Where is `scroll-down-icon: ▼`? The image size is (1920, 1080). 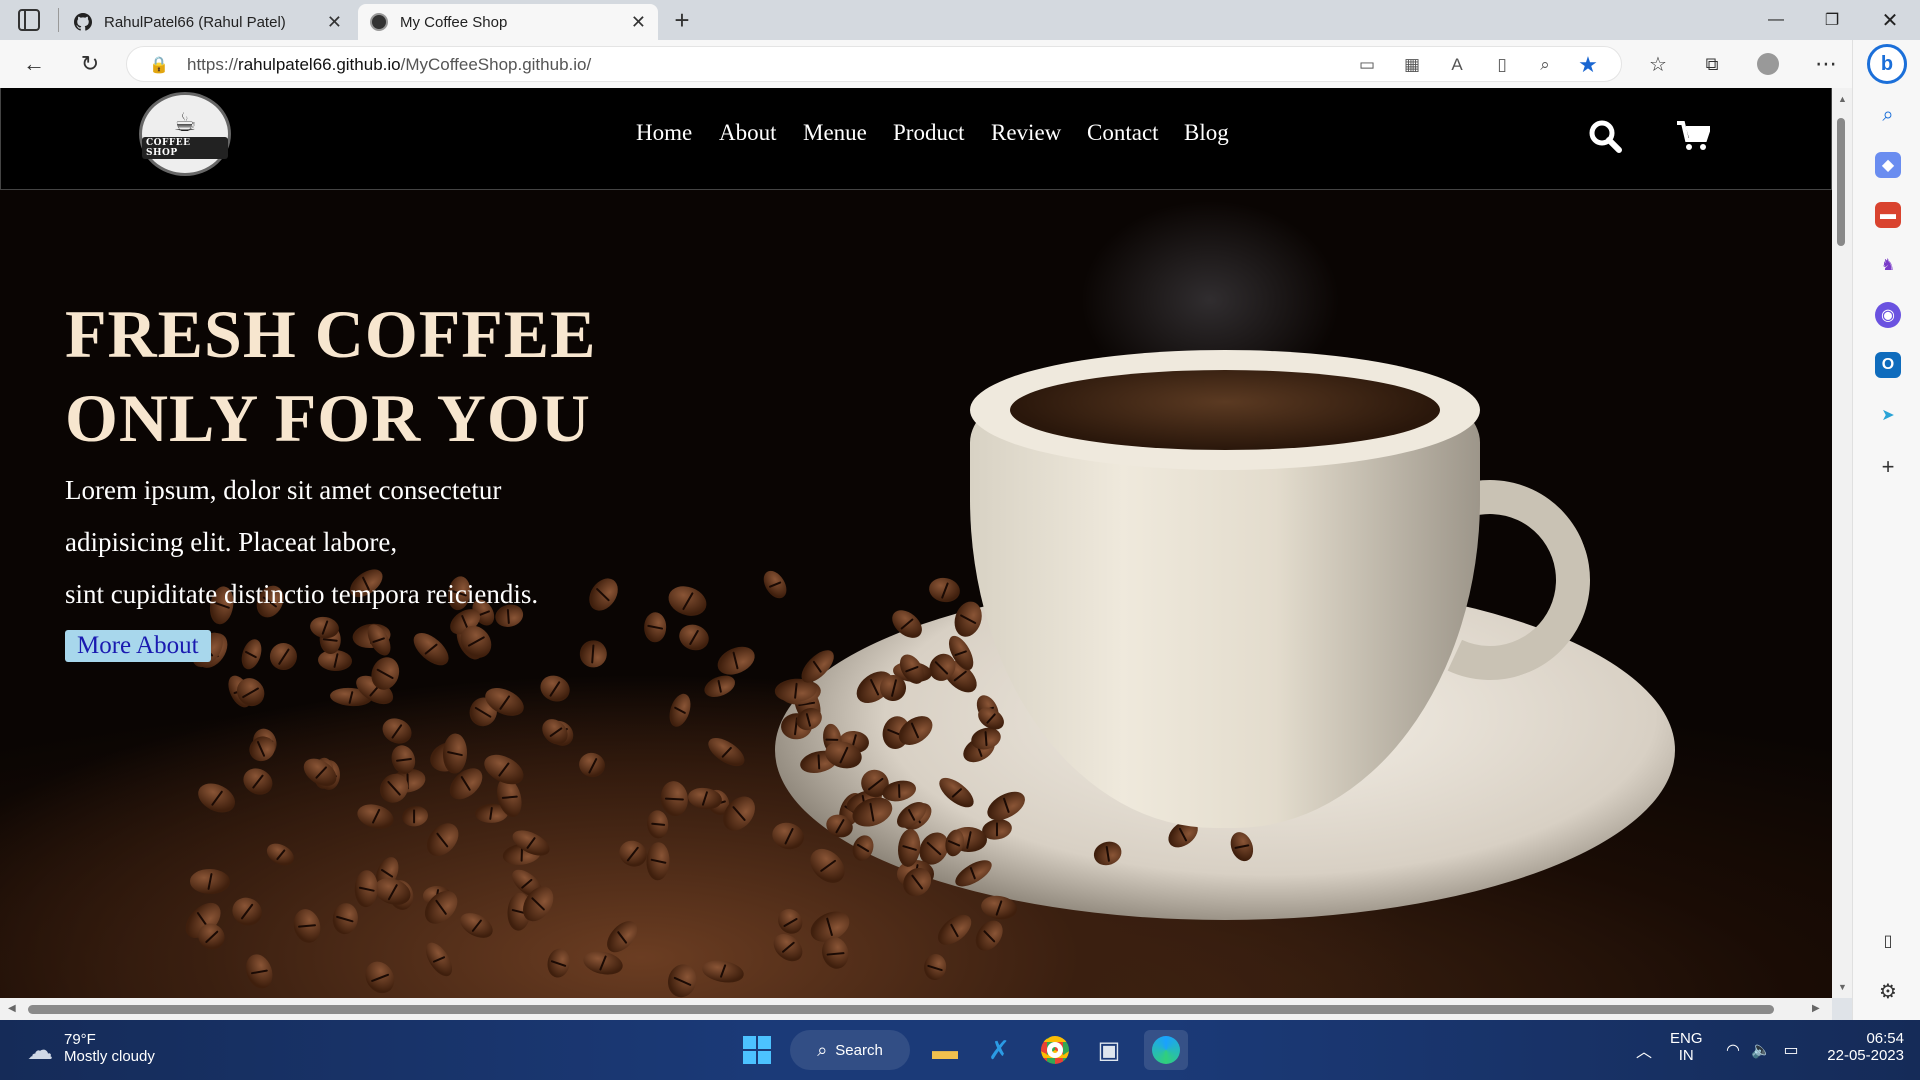
scroll-down-icon: ▼ is located at coordinates (1842, 987).